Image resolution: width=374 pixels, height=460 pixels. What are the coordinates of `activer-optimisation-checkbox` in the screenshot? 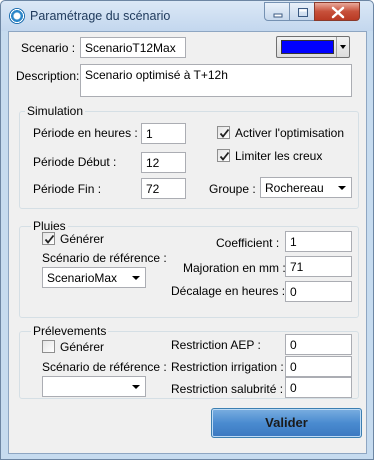 It's located at (223, 132).